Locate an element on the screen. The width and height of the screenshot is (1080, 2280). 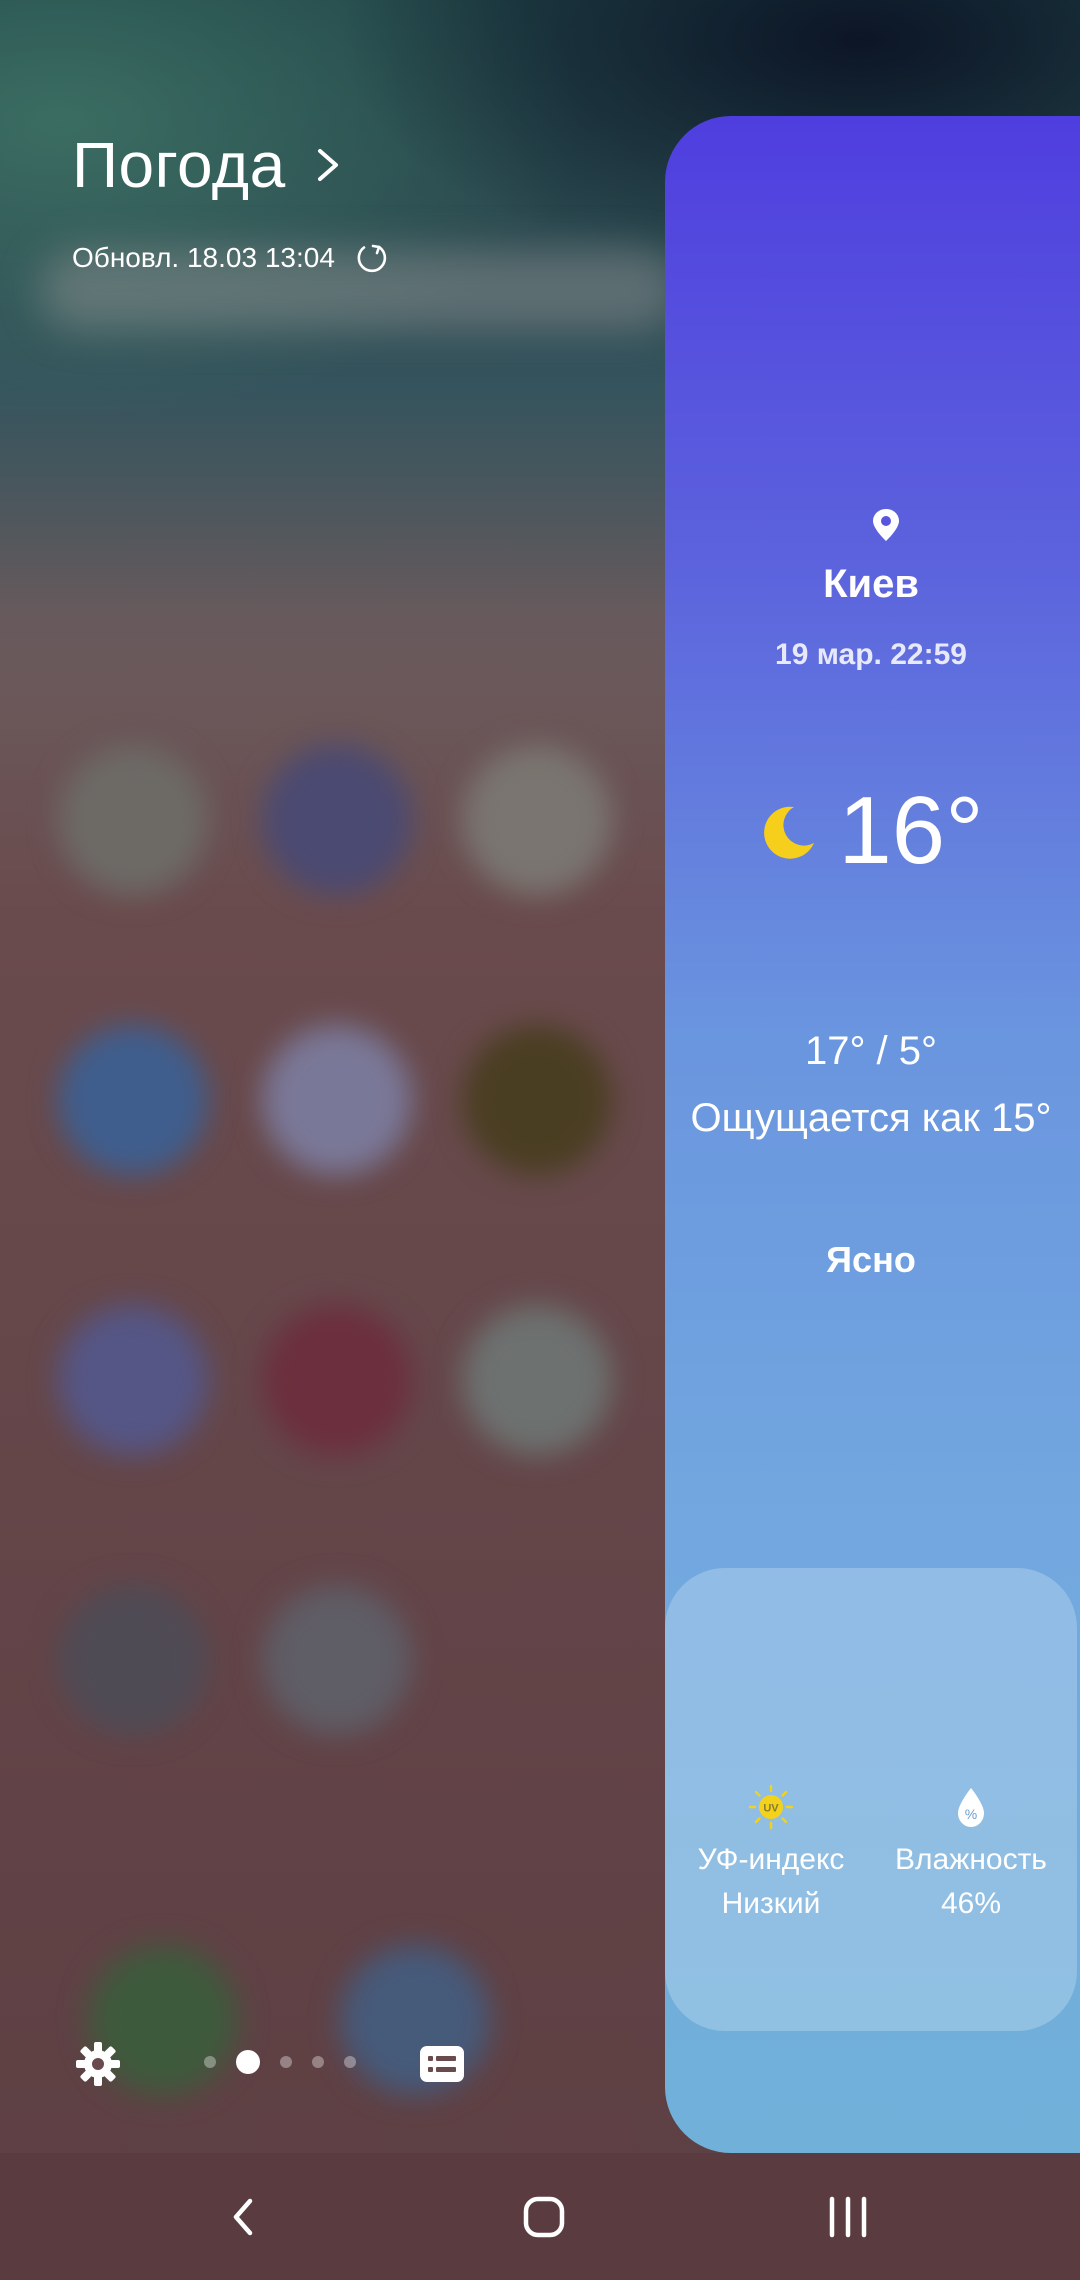
back-icon is located at coordinates (244, 2217).